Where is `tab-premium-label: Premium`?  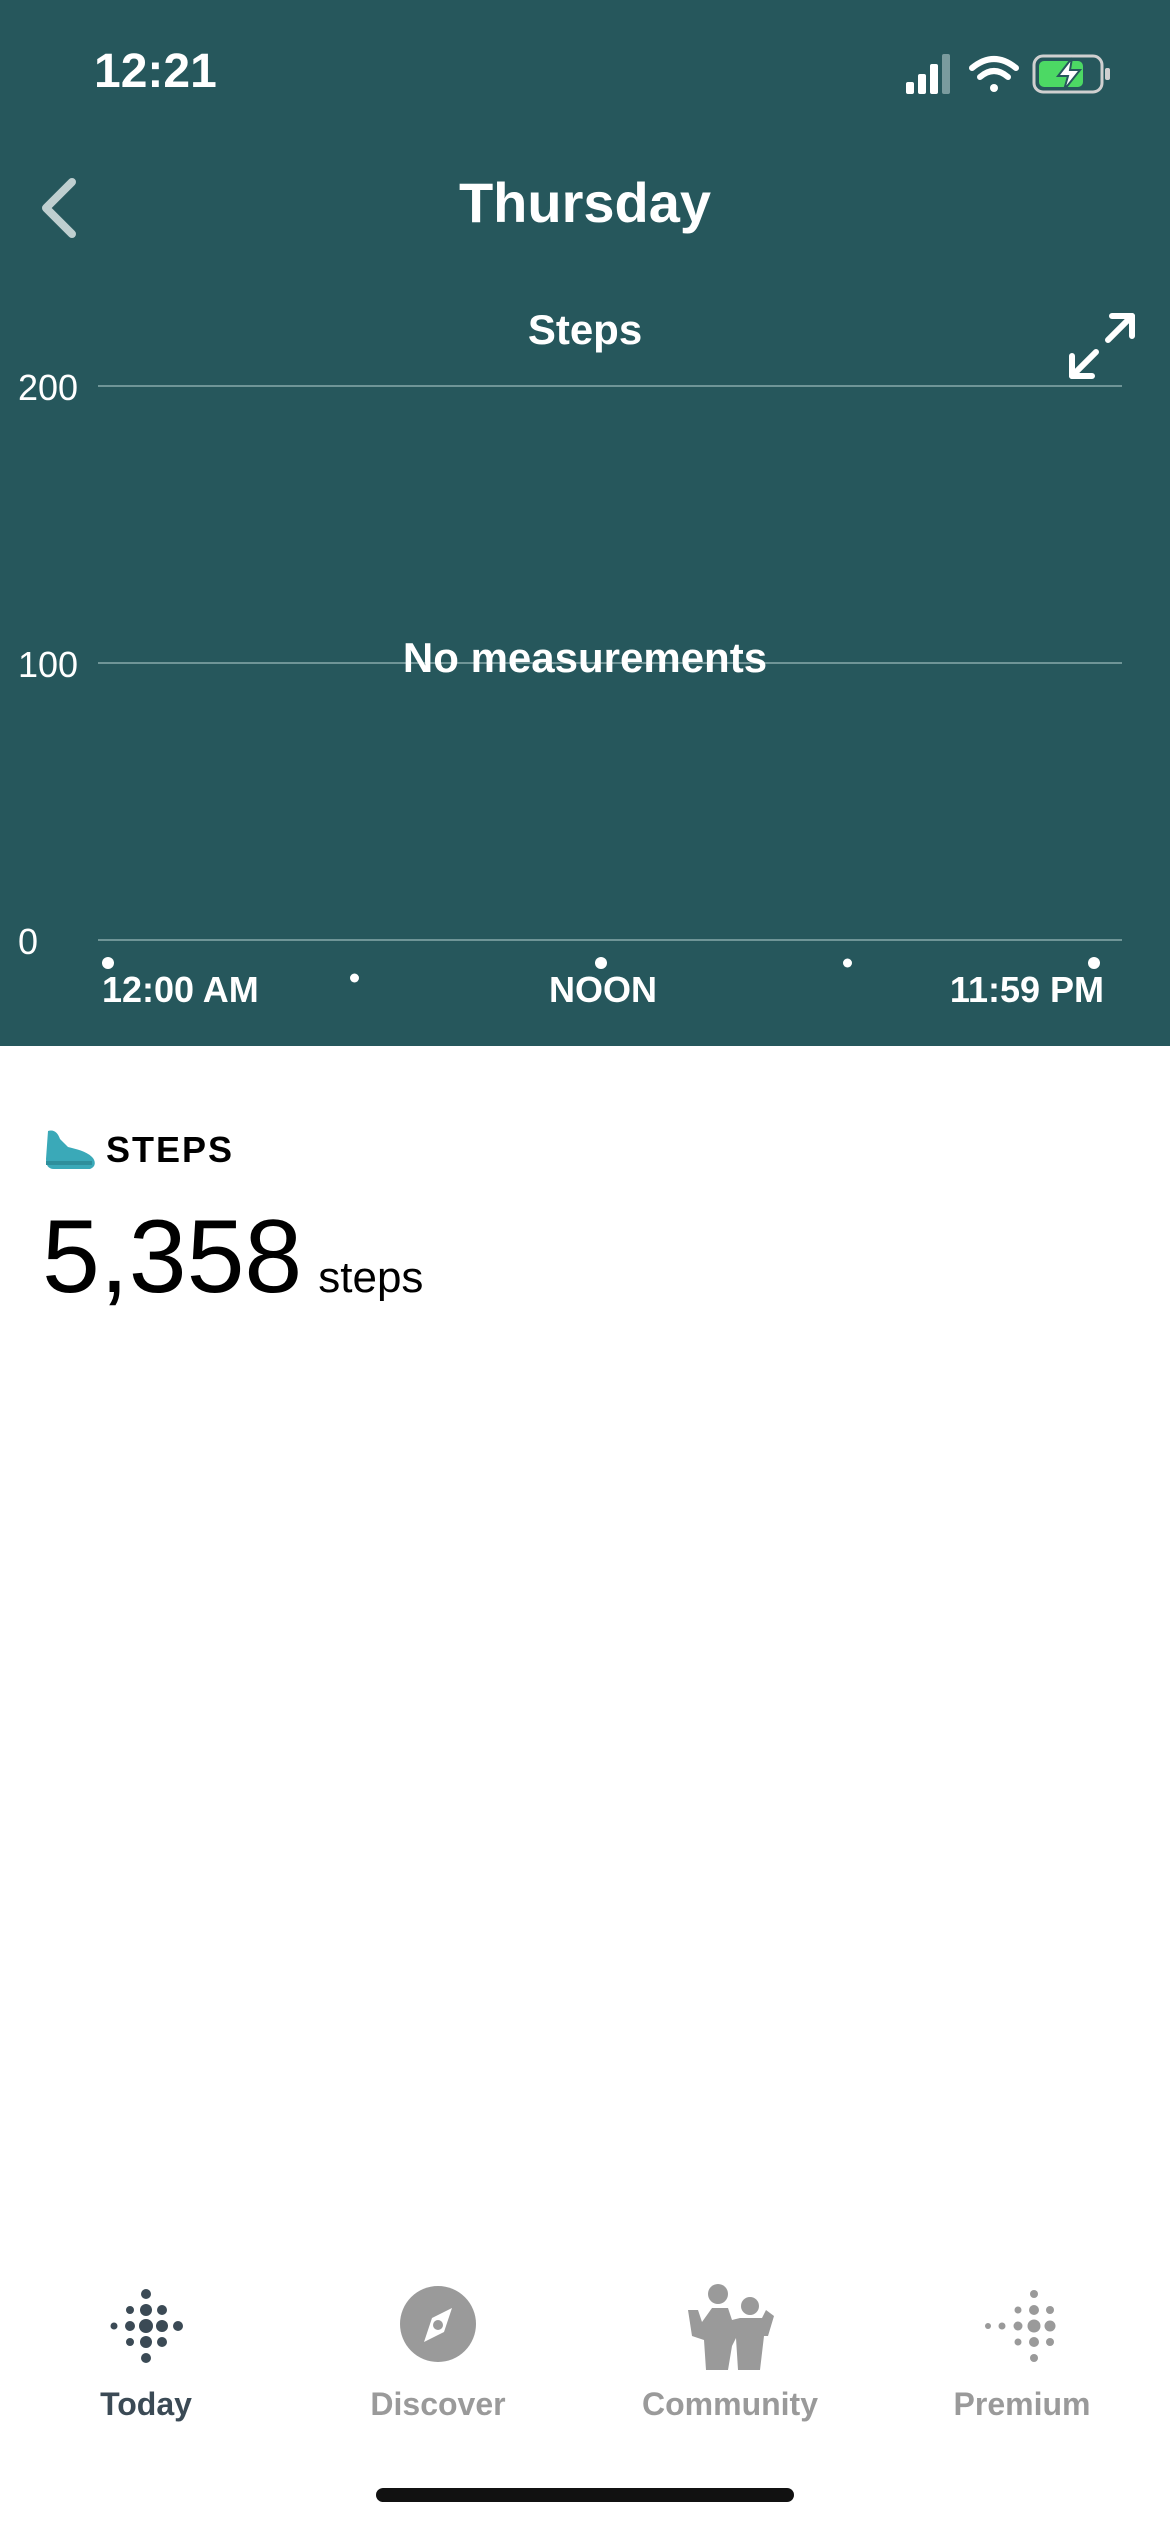
tab-premium-label: Premium is located at coordinates (1022, 2404).